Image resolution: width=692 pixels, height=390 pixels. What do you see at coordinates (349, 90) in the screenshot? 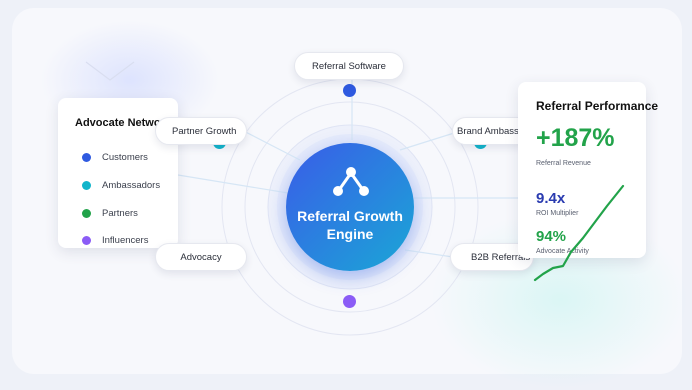
I see `node-dot-blue` at bounding box center [349, 90].